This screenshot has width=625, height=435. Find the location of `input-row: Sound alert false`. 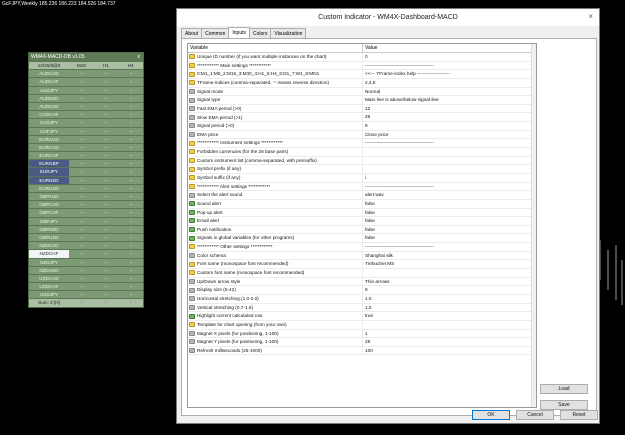

input-row: Sound alert false is located at coordinates (362, 204).